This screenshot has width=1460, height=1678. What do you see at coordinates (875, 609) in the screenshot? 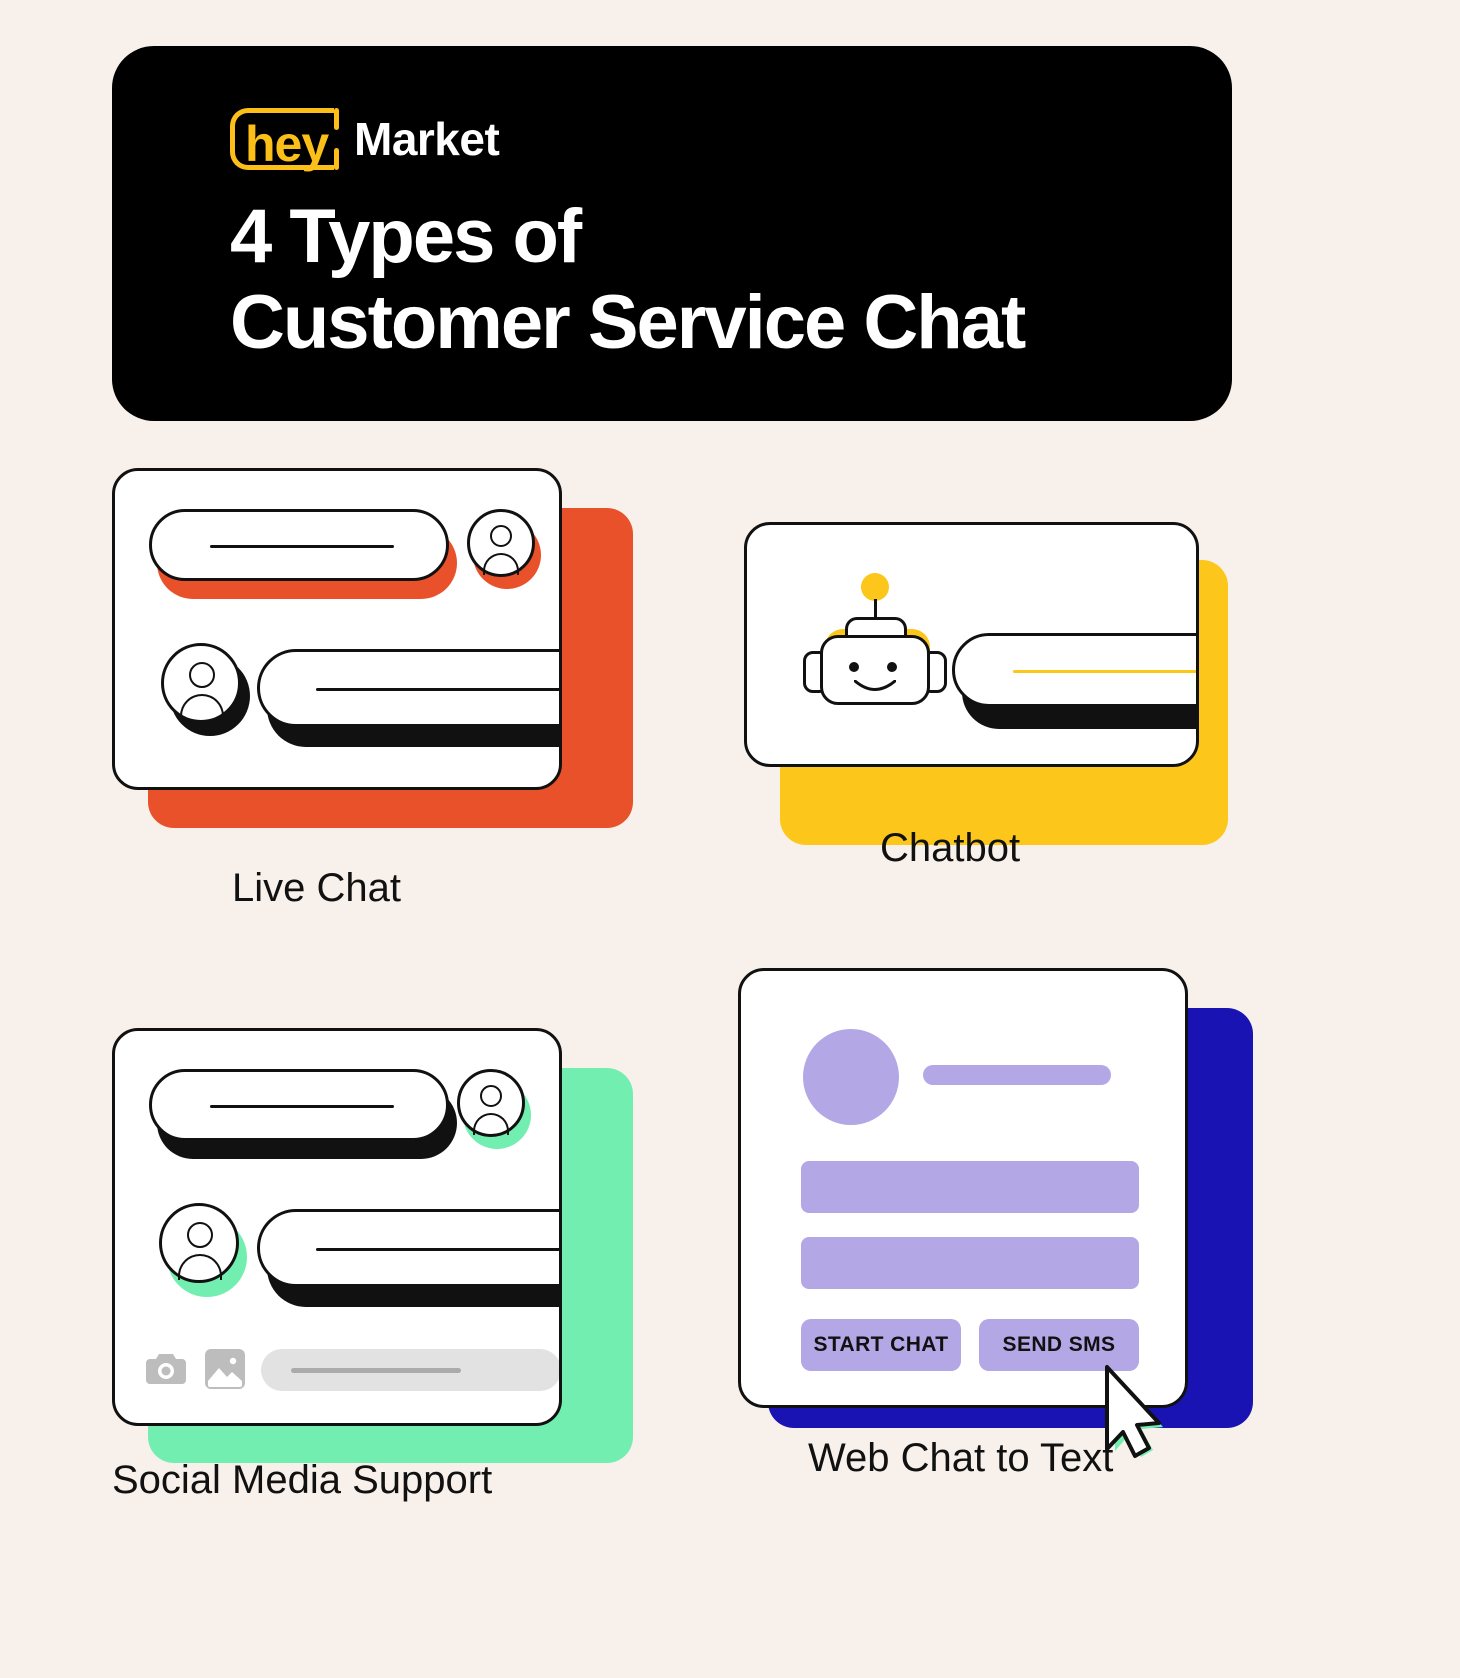
I see `robot-antenna-stem` at bounding box center [875, 609].